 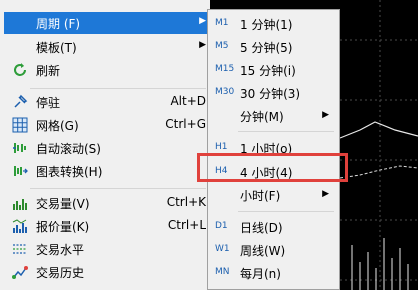 I want to click on annotation-highlight-box, so click(x=272, y=167).